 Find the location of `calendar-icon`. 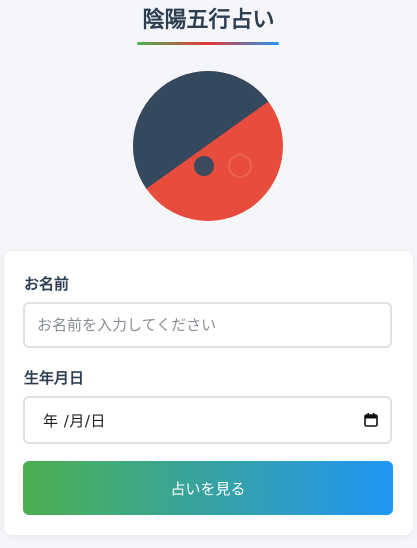

calendar-icon is located at coordinates (371, 420).